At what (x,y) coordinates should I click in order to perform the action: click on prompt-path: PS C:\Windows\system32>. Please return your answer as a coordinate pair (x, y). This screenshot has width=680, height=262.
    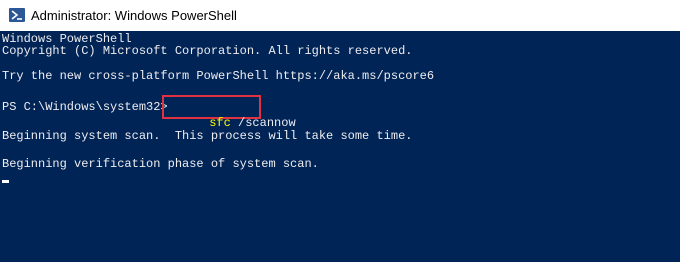
    Looking at the image, I should click on (85, 107).